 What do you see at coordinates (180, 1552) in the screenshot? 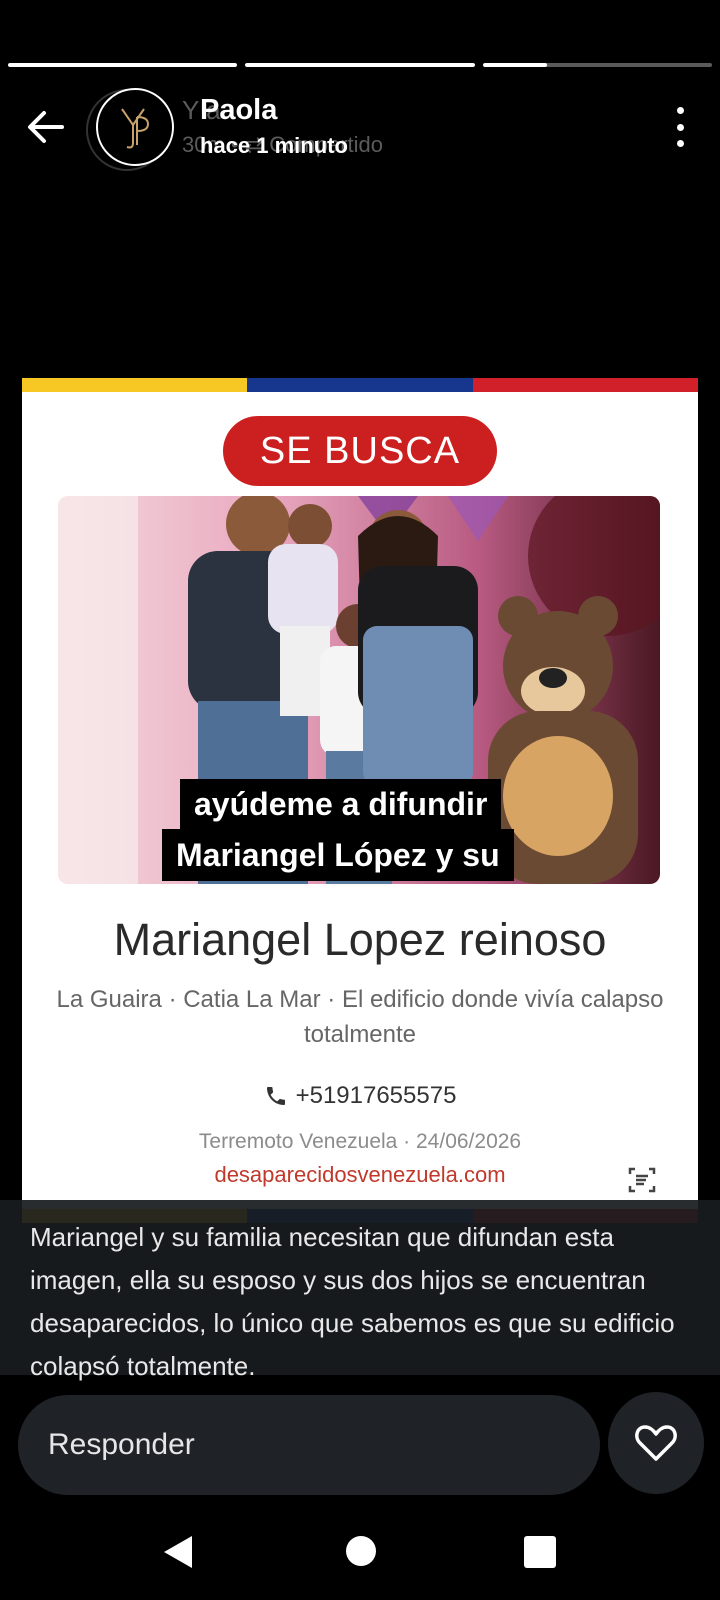
I see `nav-back-icon` at bounding box center [180, 1552].